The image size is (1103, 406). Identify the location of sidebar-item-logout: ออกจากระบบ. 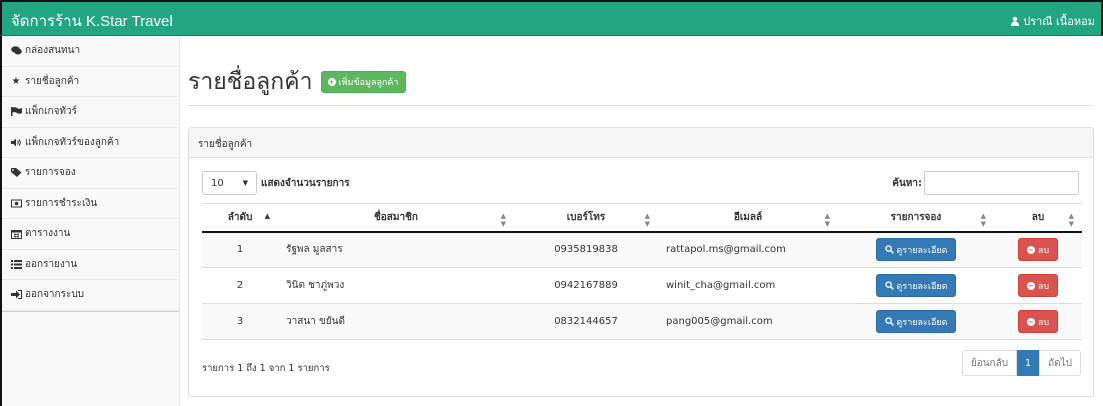
(90, 295).